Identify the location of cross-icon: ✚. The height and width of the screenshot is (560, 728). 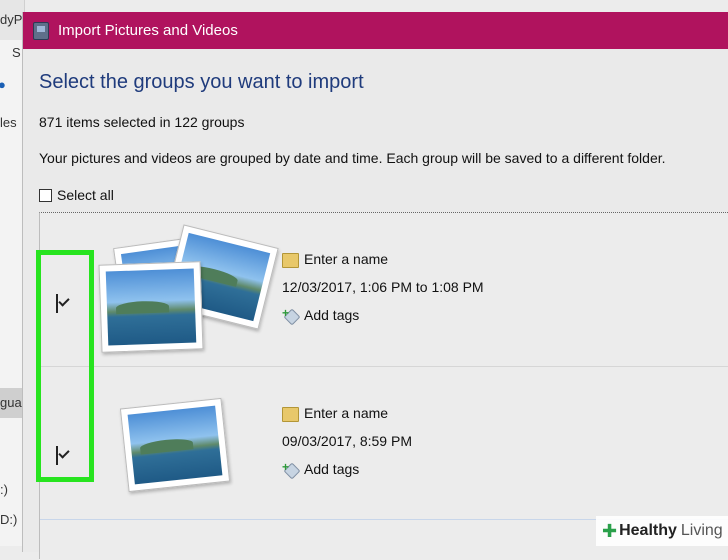
(610, 530).